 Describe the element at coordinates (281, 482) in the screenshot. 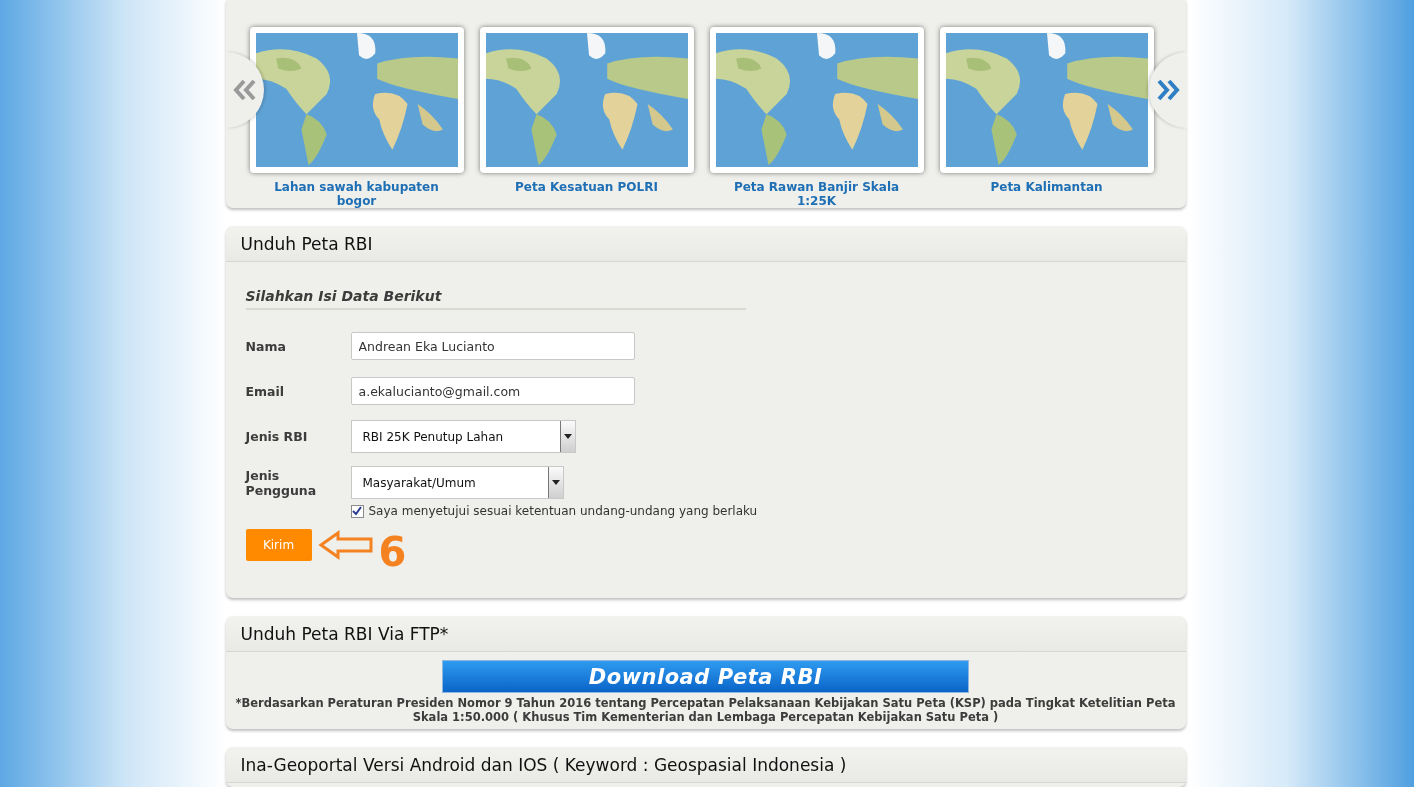

I see `field-label: Jenis Pengguna` at that location.